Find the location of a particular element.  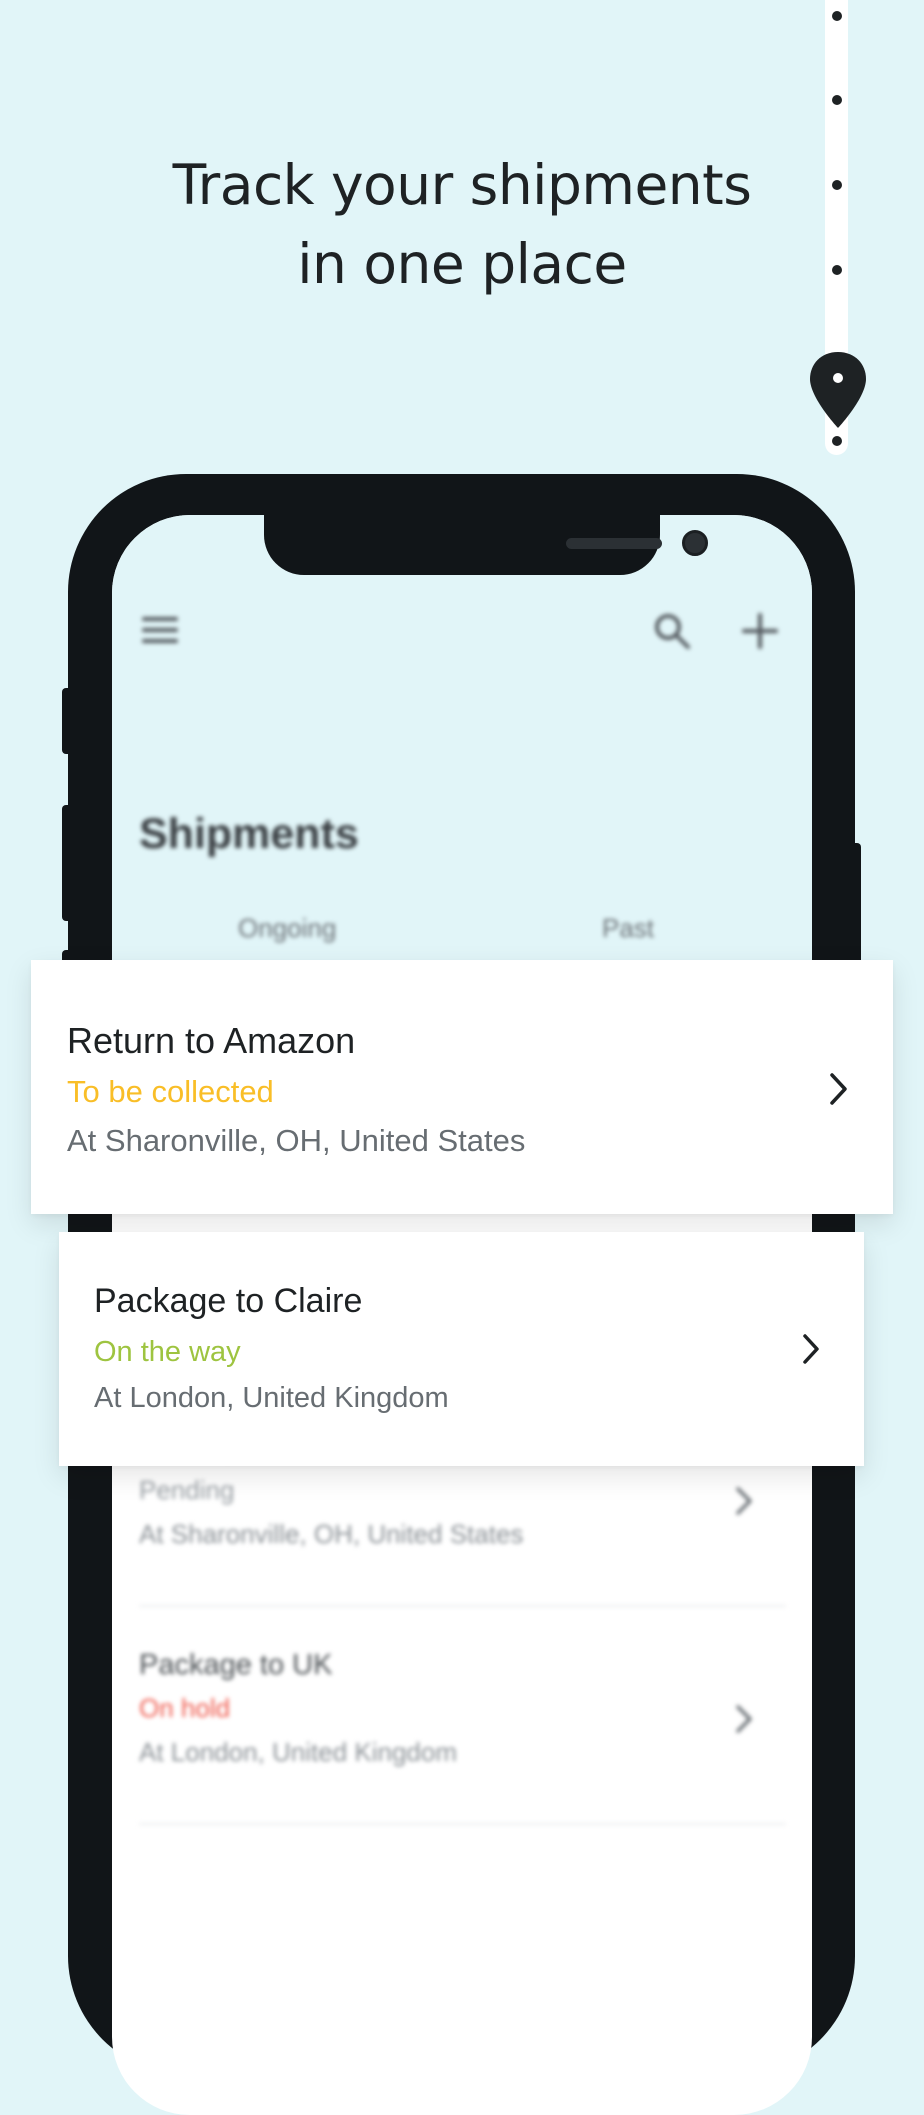

phone-camera is located at coordinates (695, 543).